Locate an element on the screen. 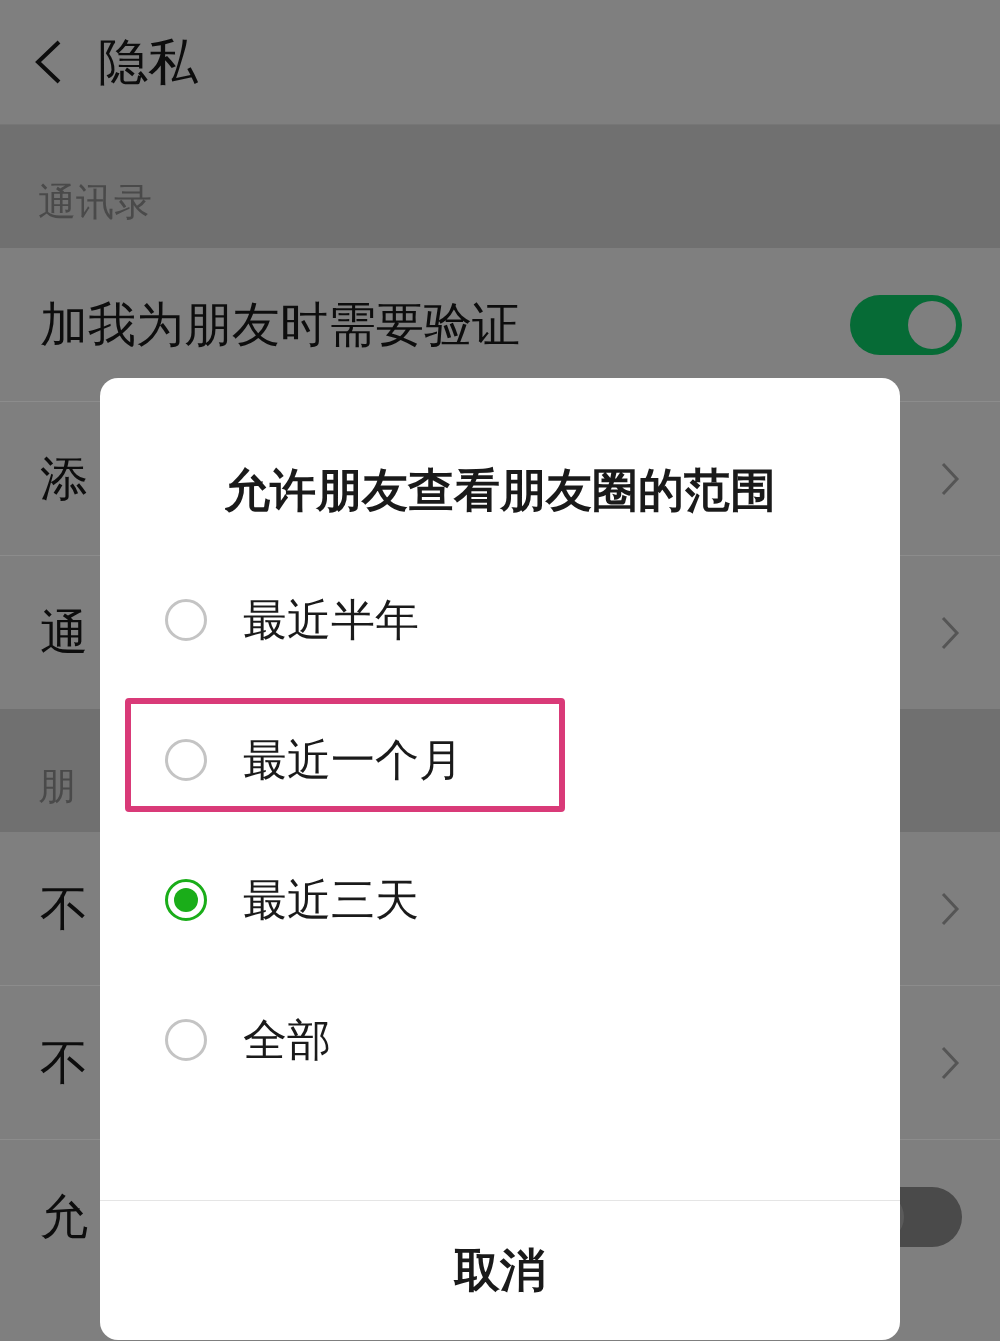 Image resolution: width=1000 pixels, height=1341 pixels. cancel-button: 取消 is located at coordinates (500, 1270).